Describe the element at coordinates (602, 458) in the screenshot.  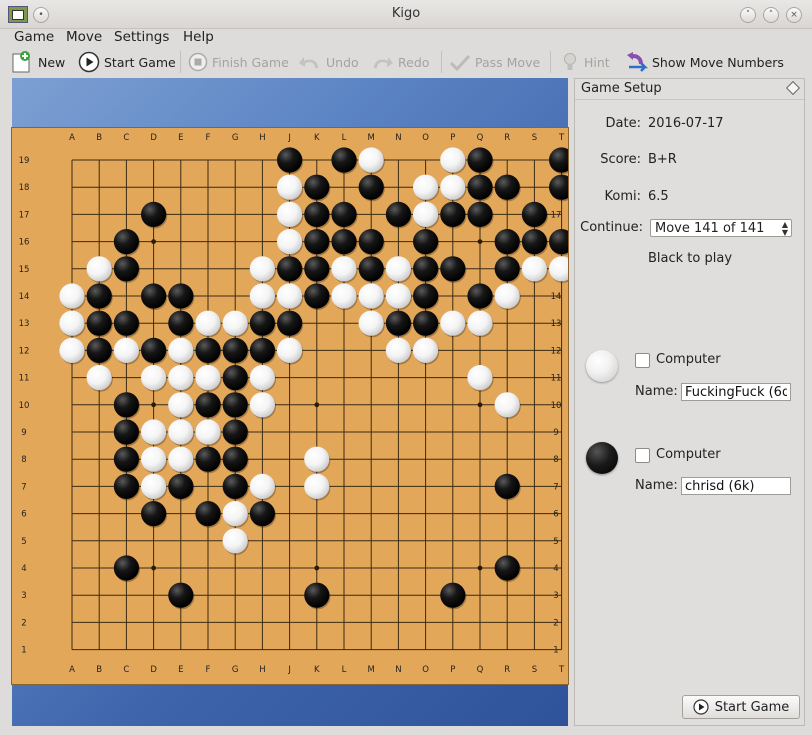
I see `black-stone-icon` at that location.